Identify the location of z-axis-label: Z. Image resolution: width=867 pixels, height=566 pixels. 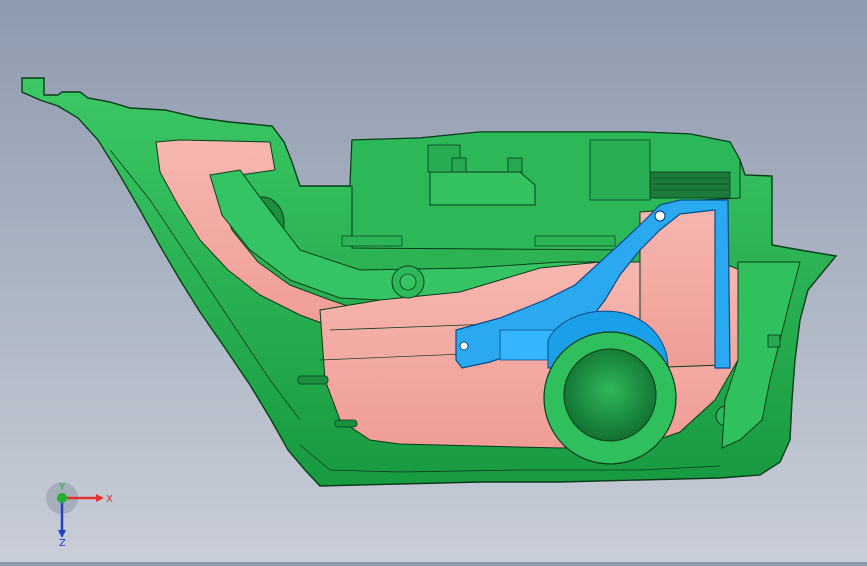
(62, 543).